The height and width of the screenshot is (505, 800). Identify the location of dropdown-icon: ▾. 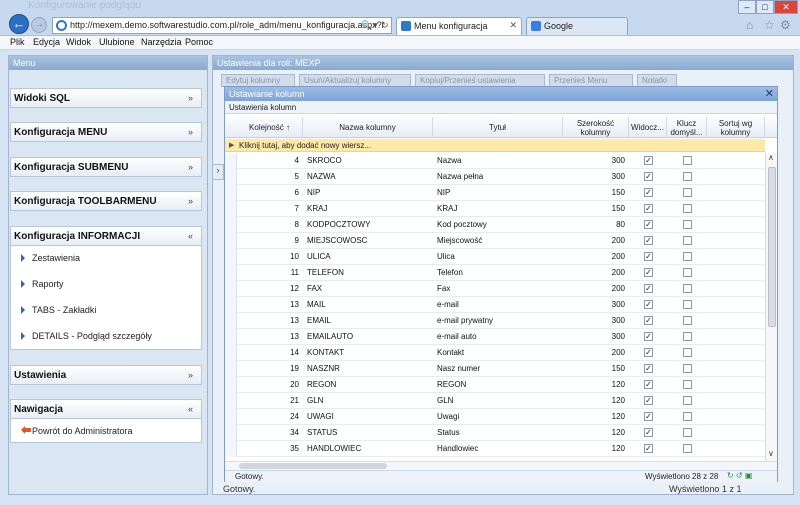
(375, 25).